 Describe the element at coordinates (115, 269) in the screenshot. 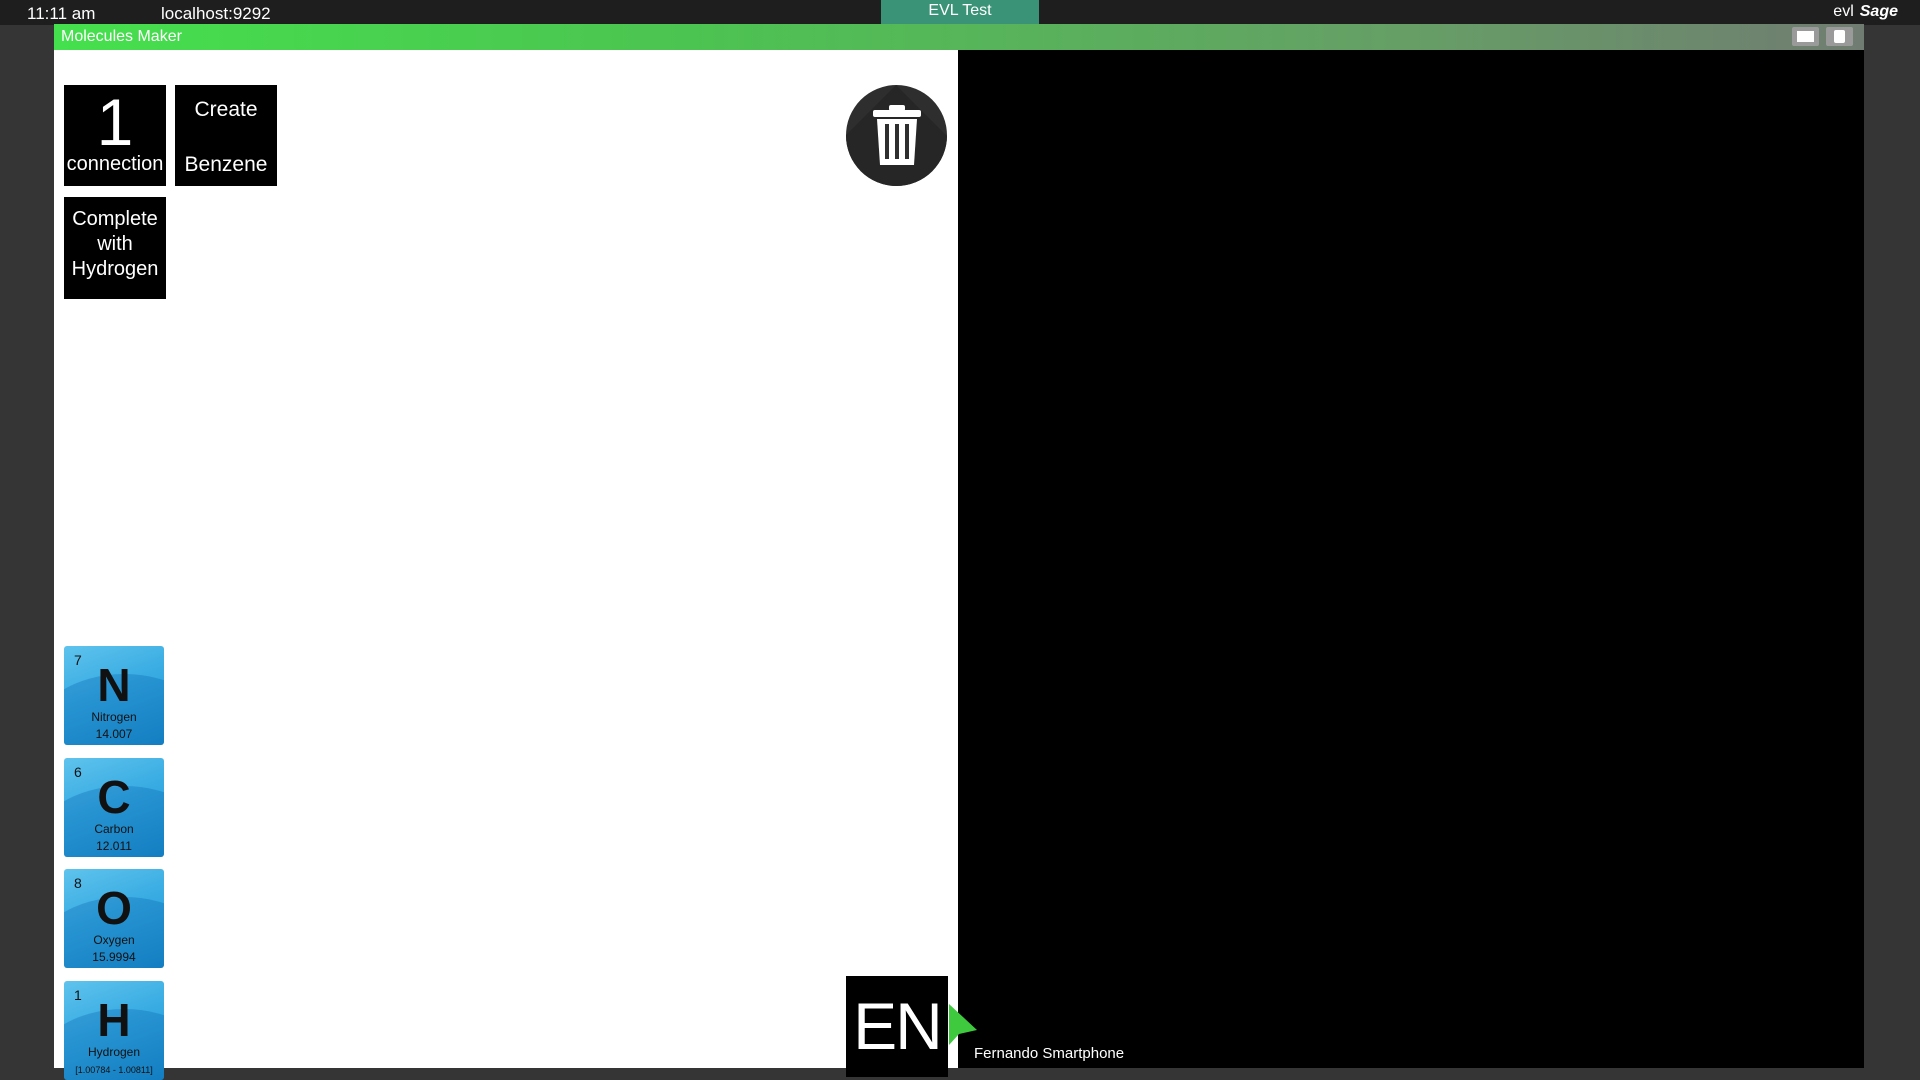

I see `complete-hydrogen-label-3: Hydrogen` at that location.